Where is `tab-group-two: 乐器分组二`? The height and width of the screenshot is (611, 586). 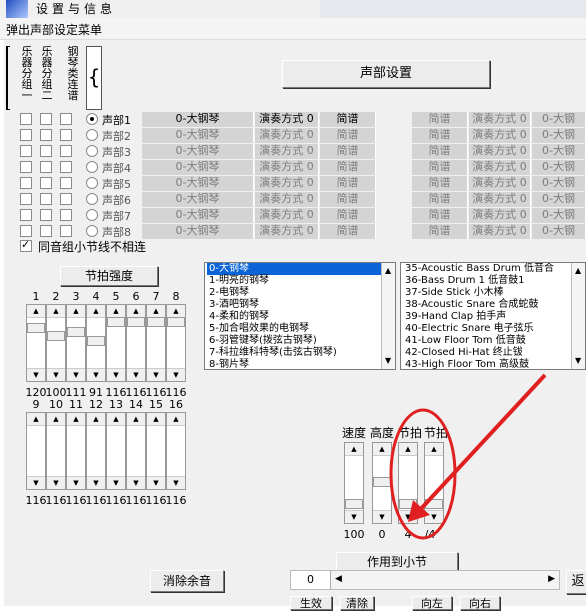 tab-group-two: 乐器分组二 is located at coordinates (47, 78).